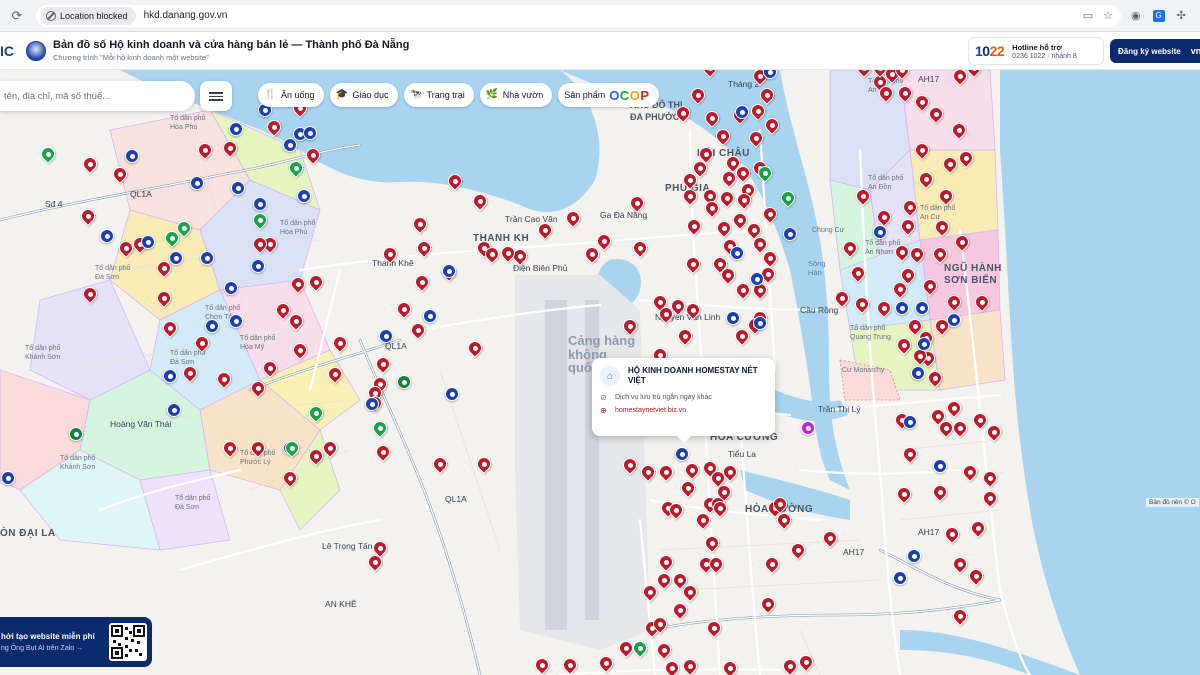  Describe the element at coordinates (650, 410) in the screenshot. I see `popup-website-link: homestaynetviet.biz.vn` at that location.